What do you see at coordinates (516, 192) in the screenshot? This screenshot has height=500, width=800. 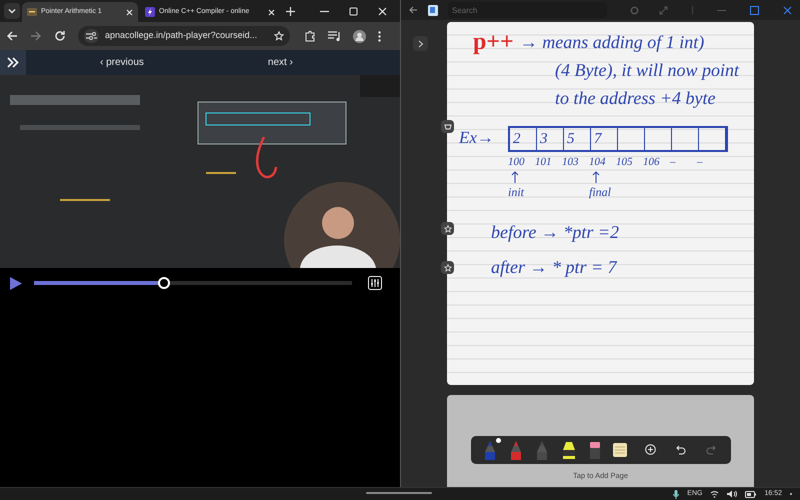 I see `handwritten-text: init` at bounding box center [516, 192].